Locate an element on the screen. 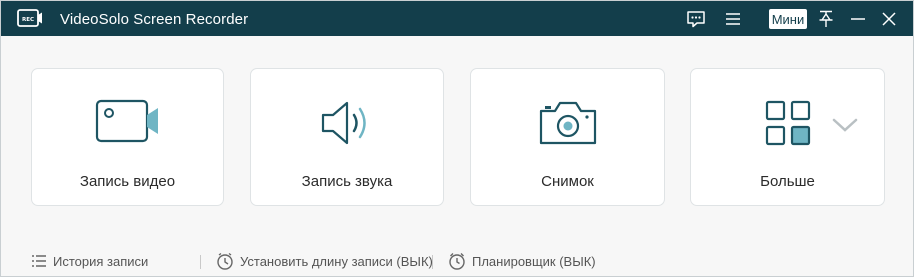  audio-recorder-card: Запись звука is located at coordinates (347, 137).